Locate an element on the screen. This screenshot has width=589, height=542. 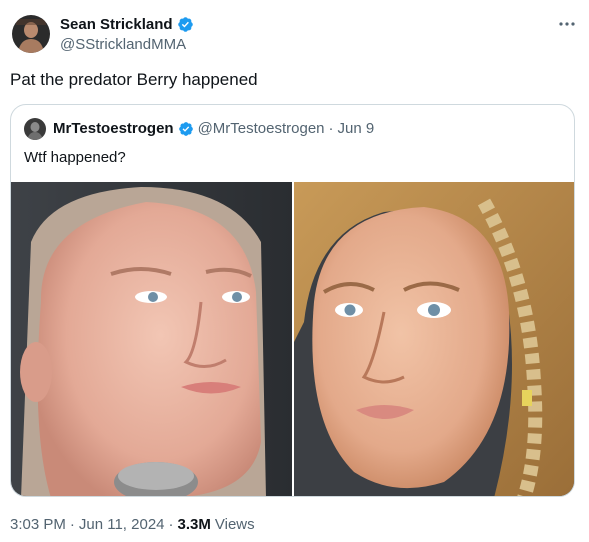
author-handle: @SStricklandMMA is located at coordinates (123, 44).